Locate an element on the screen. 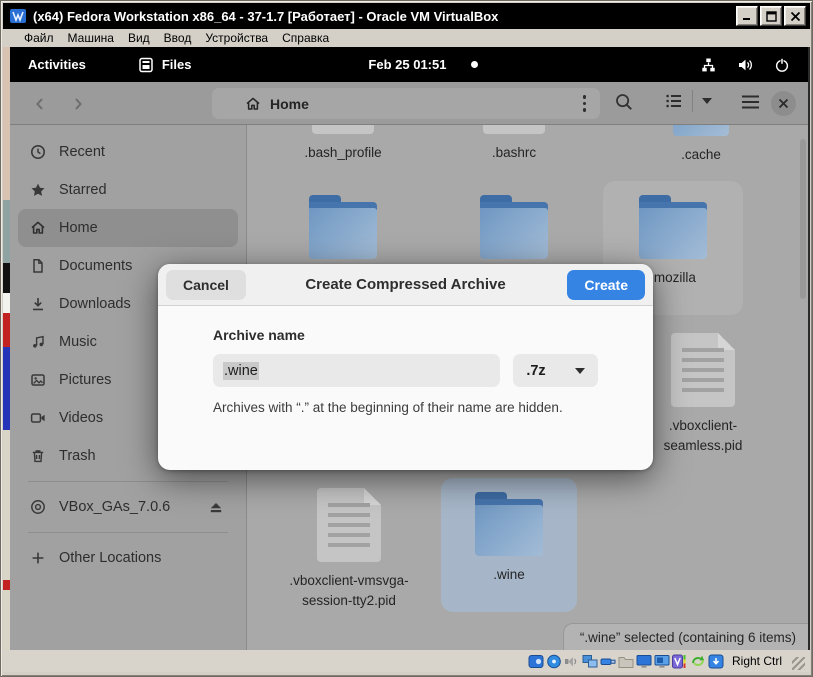 This screenshot has height=677, width=813. file-item-selected: .wine is located at coordinates (509, 545).